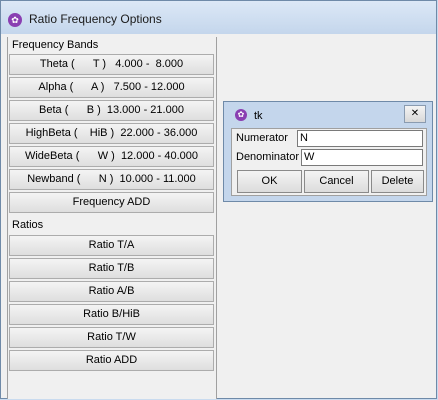  Describe the element at coordinates (111, 156) in the screenshot. I see `band-button-widebeta: WideBeta ( W ) 12.000 - 40.000` at that location.